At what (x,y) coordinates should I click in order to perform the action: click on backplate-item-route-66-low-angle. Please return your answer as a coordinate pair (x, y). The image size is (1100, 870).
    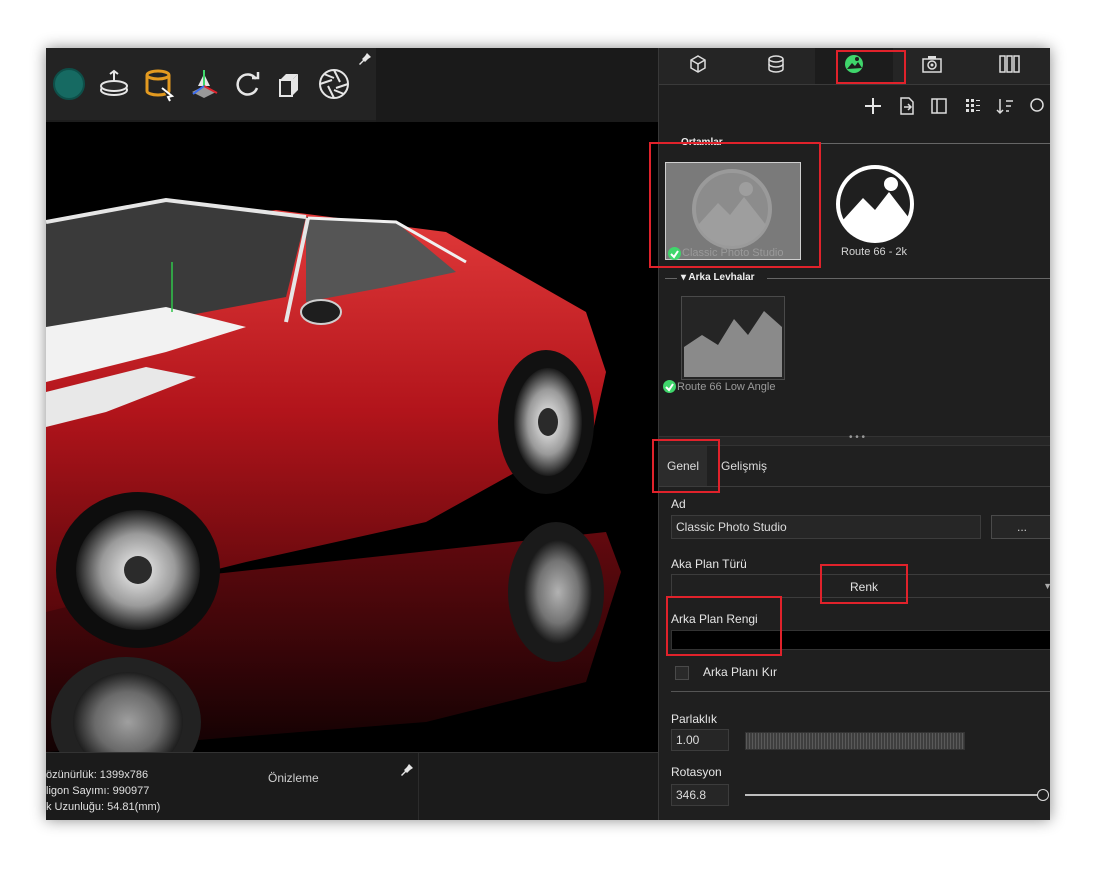
    Looking at the image, I should click on (733, 338).